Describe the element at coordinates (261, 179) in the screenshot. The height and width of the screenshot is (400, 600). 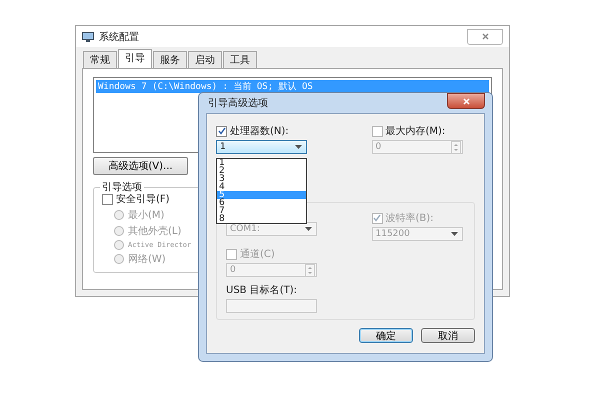
I see `list-option: 3` at that location.